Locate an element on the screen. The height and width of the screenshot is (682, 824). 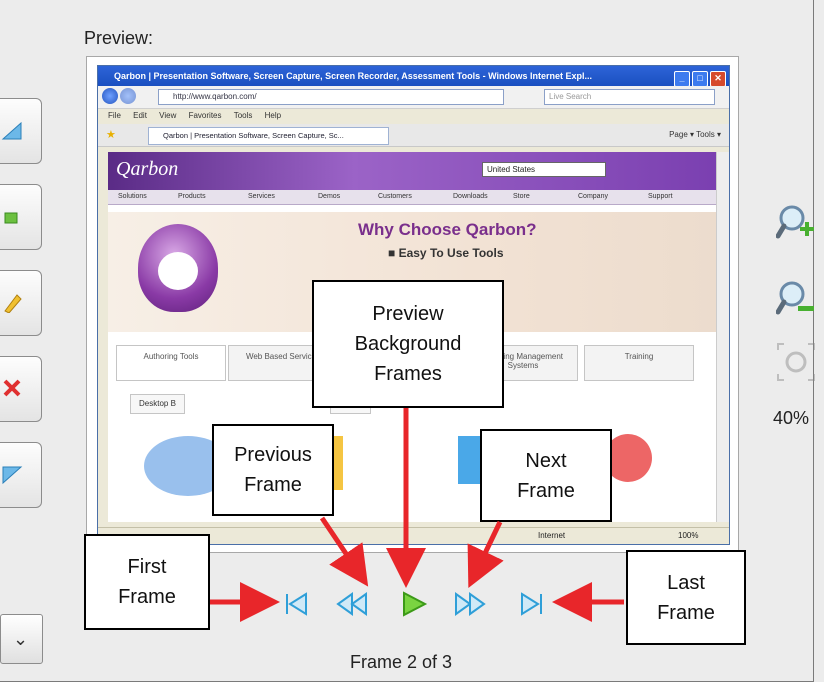
zoom-level: 40% is located at coordinates (791, 418).